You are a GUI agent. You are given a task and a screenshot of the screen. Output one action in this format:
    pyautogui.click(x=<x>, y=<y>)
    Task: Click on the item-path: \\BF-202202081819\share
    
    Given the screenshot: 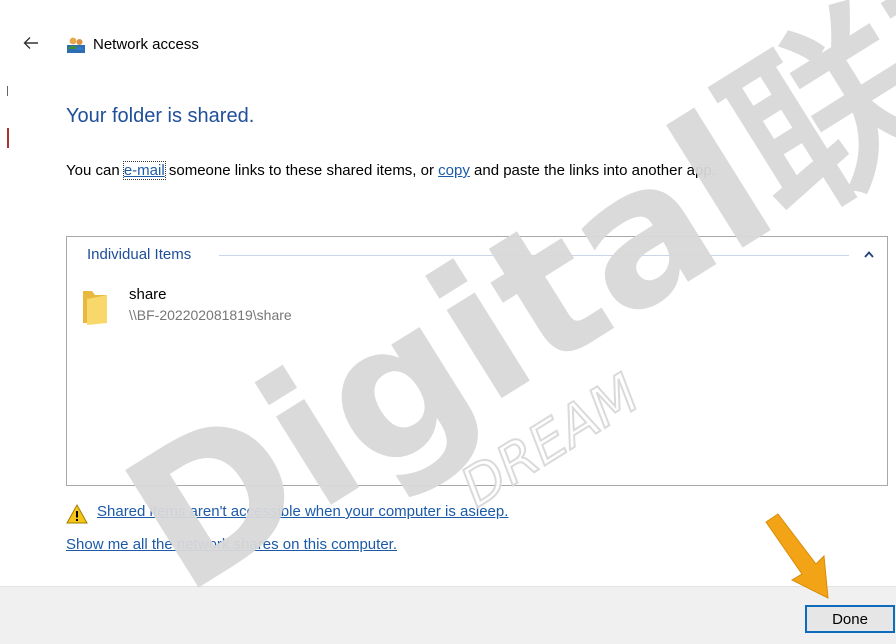 What is the action you would take?
    pyautogui.click(x=210, y=315)
    